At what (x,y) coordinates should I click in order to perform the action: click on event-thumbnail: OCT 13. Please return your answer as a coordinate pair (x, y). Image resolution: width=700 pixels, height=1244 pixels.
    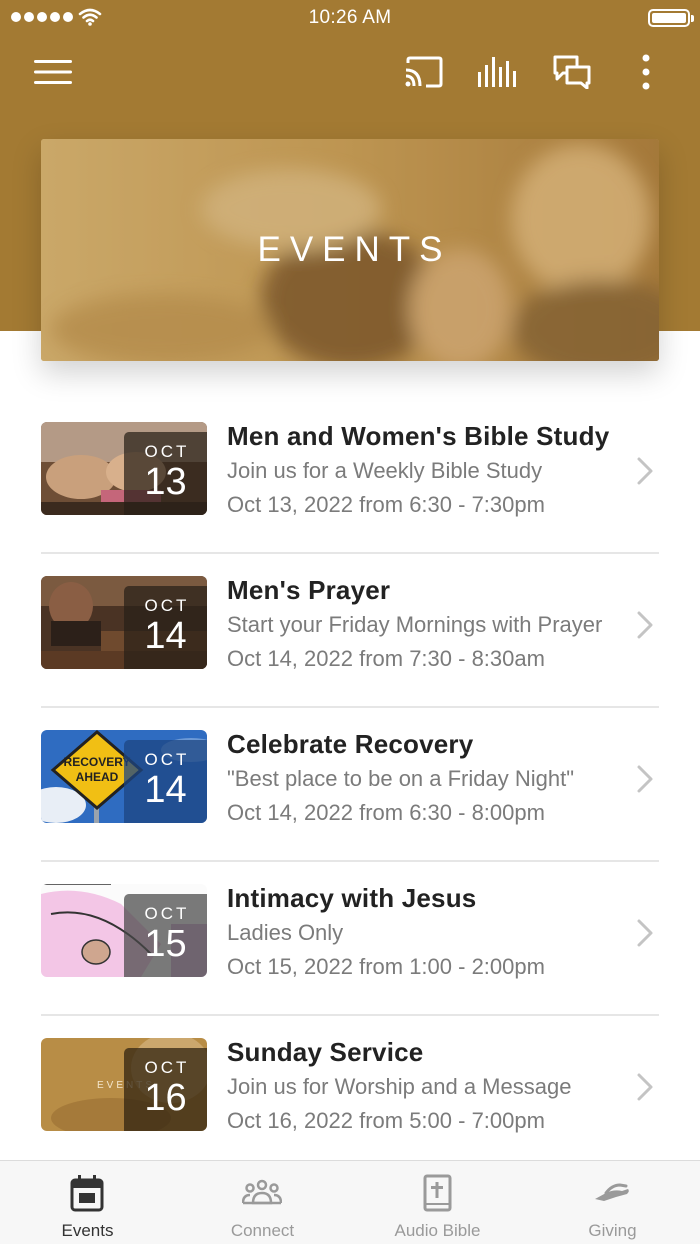
    Looking at the image, I should click on (124, 468).